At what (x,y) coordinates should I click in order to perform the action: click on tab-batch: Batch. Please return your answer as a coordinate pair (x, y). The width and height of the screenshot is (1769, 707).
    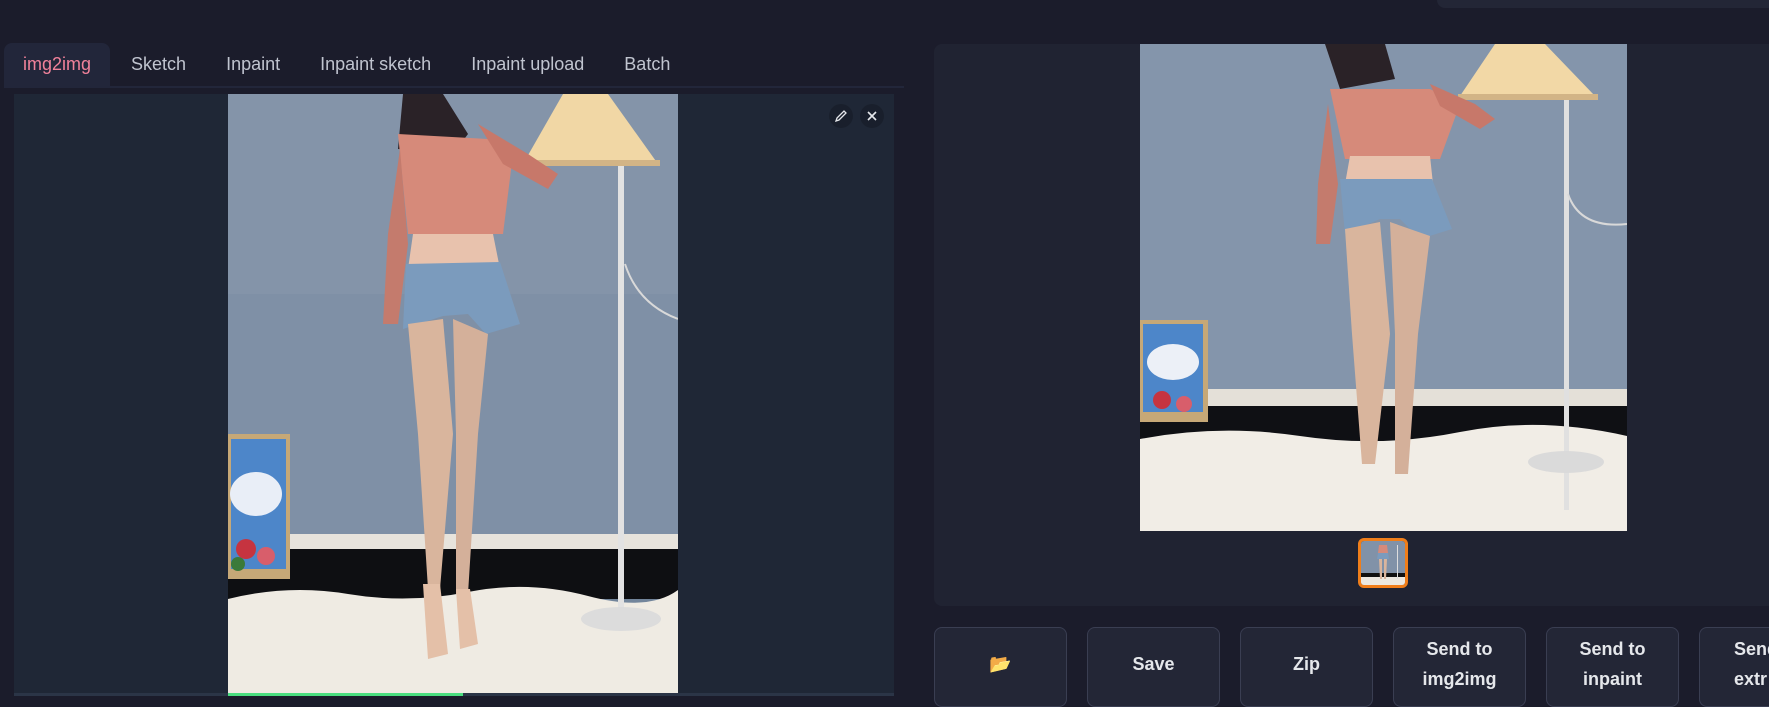
    Looking at the image, I should click on (647, 64).